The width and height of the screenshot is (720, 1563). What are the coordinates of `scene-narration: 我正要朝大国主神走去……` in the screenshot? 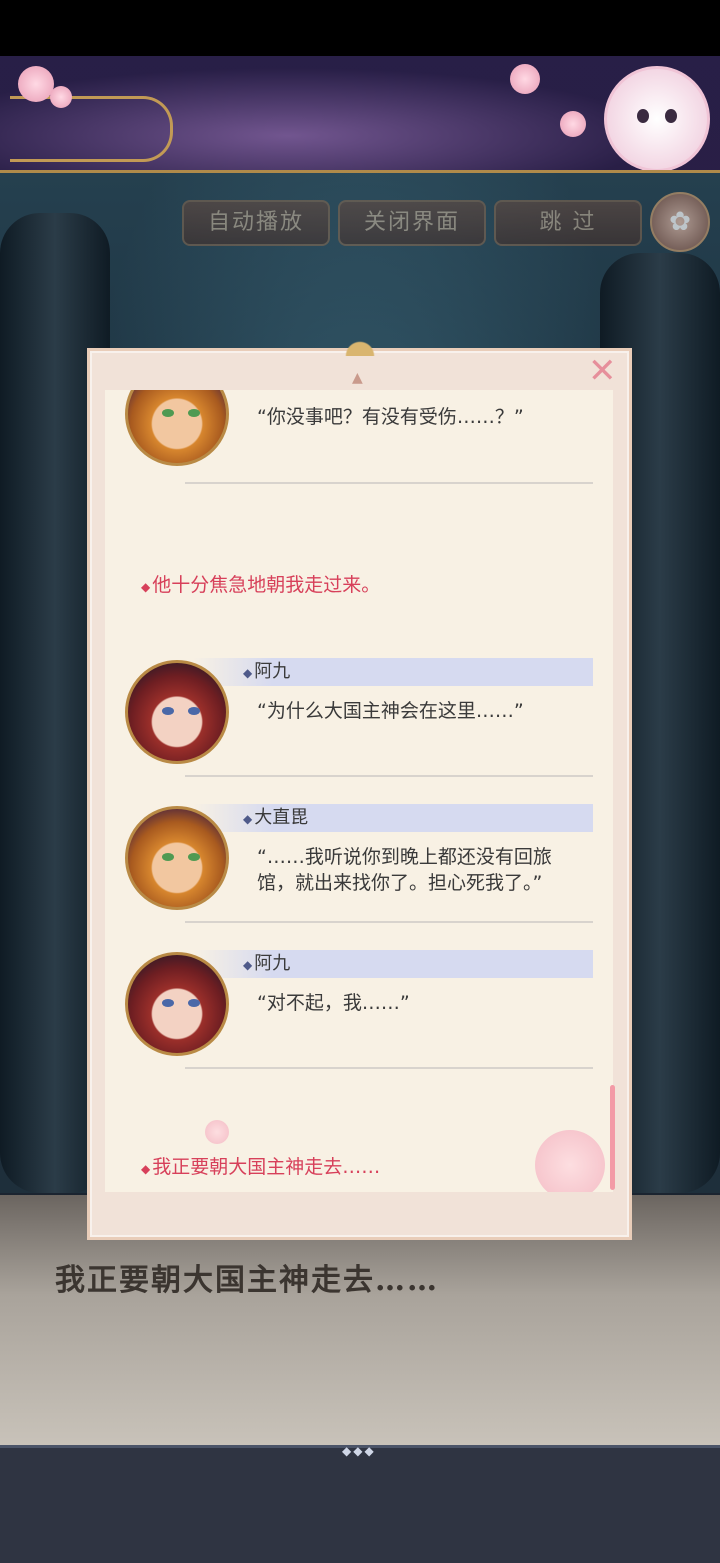 It's located at (247, 1280).